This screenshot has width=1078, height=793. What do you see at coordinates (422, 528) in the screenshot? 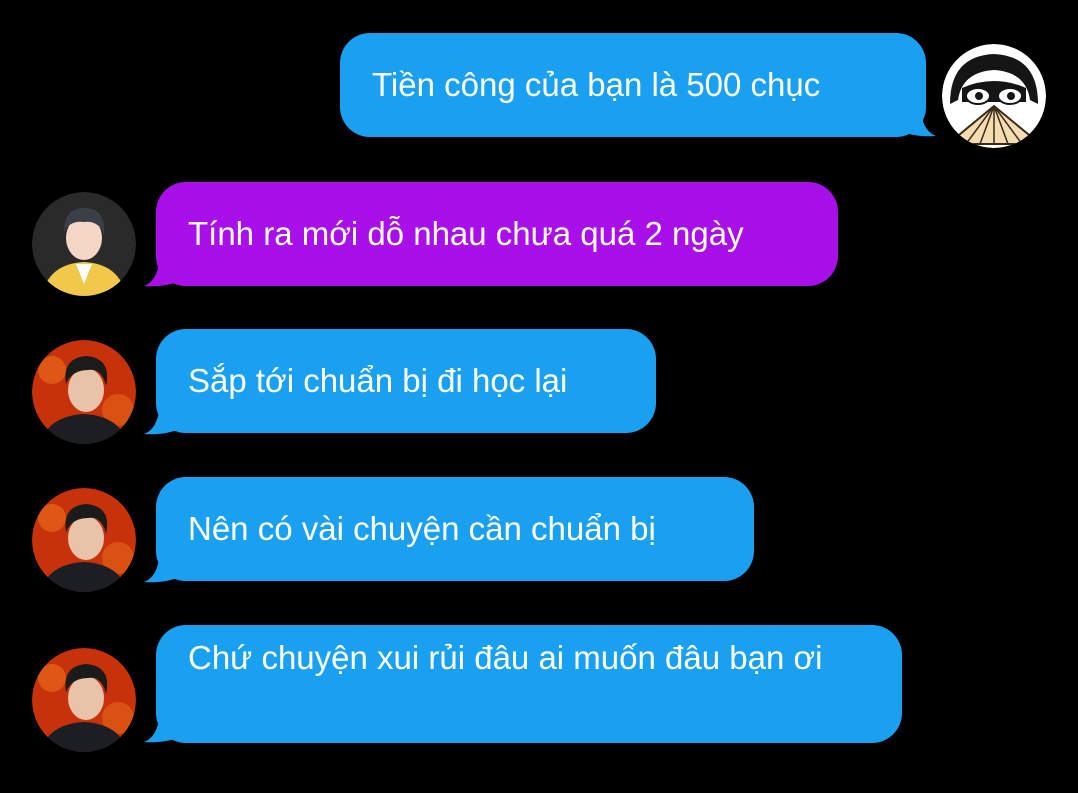
I see `message-text: Nên có vài chuyện cần chuẩn bị` at bounding box center [422, 528].